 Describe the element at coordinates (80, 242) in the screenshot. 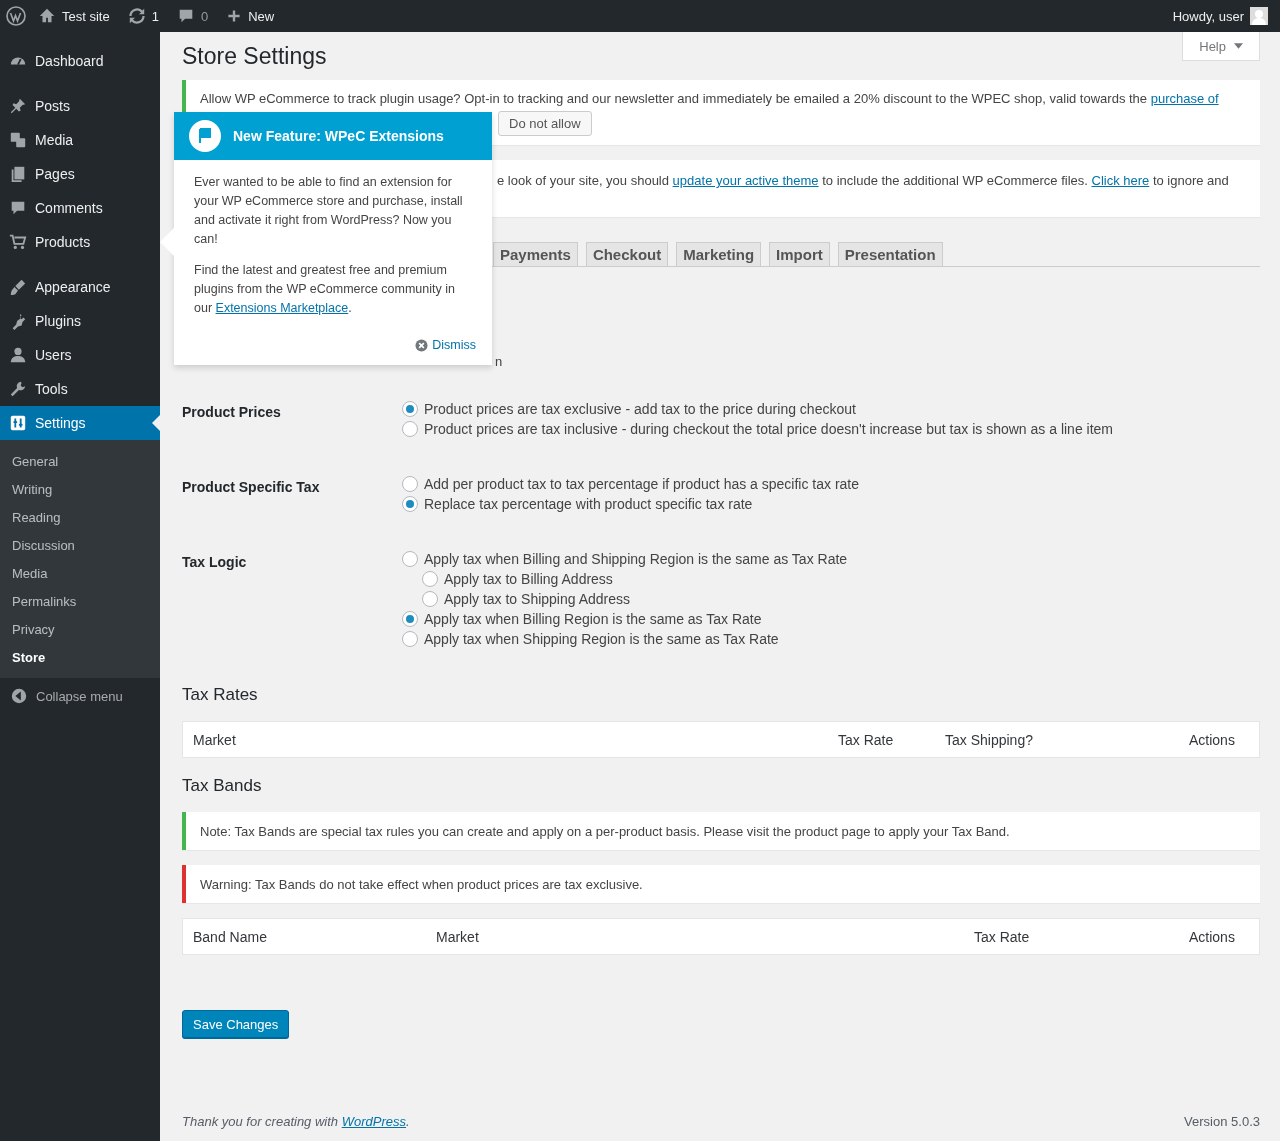

I see `menu-item: Products` at that location.